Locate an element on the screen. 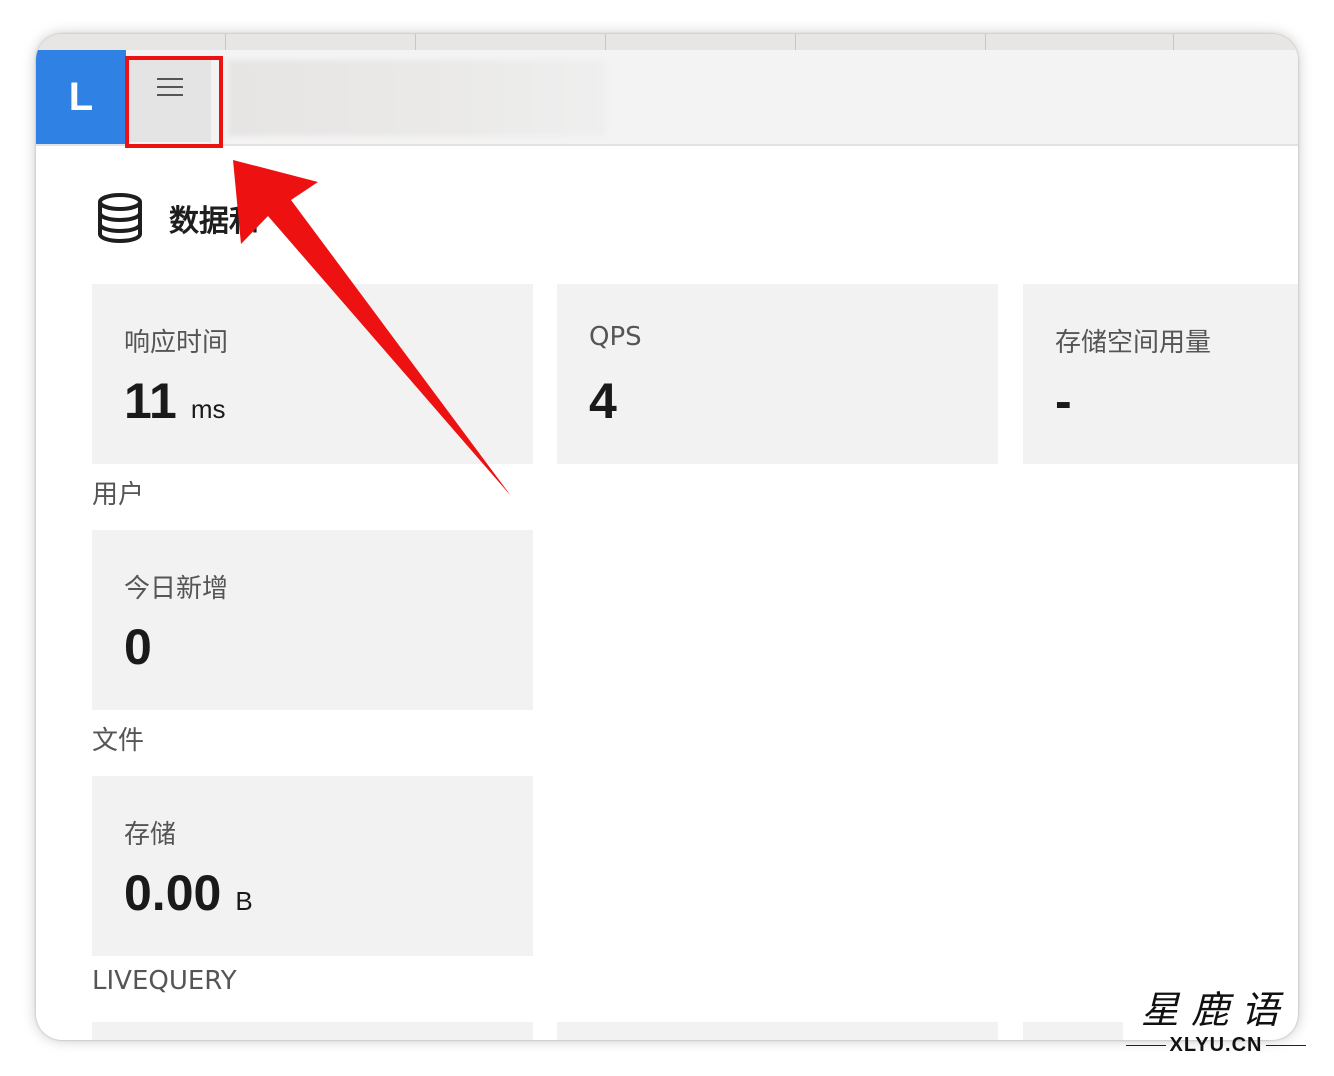  app-logo: L is located at coordinates (81, 97).